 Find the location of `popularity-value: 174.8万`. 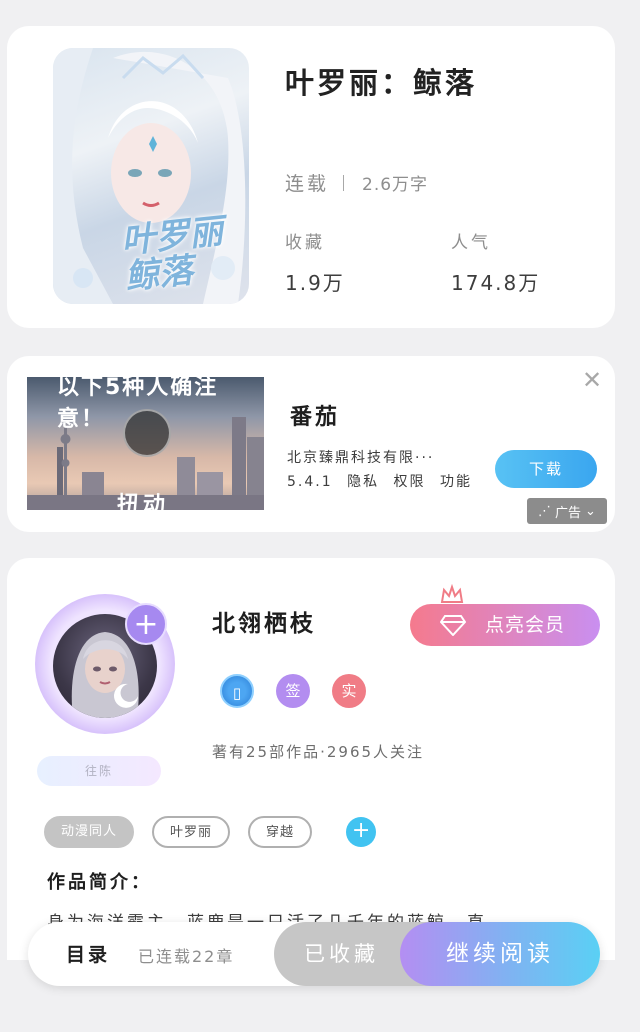

popularity-value: 174.8万 is located at coordinates (496, 283).